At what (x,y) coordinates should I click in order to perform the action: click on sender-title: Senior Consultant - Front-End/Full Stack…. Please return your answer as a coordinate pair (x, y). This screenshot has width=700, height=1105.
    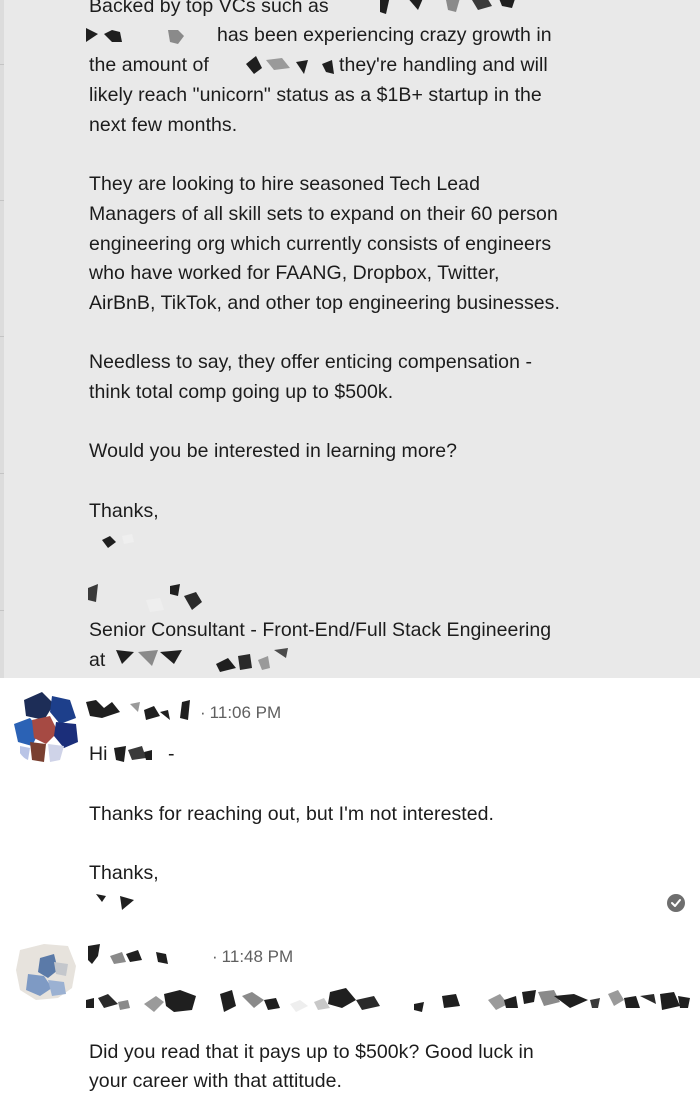
    Looking at the image, I should click on (320, 630).